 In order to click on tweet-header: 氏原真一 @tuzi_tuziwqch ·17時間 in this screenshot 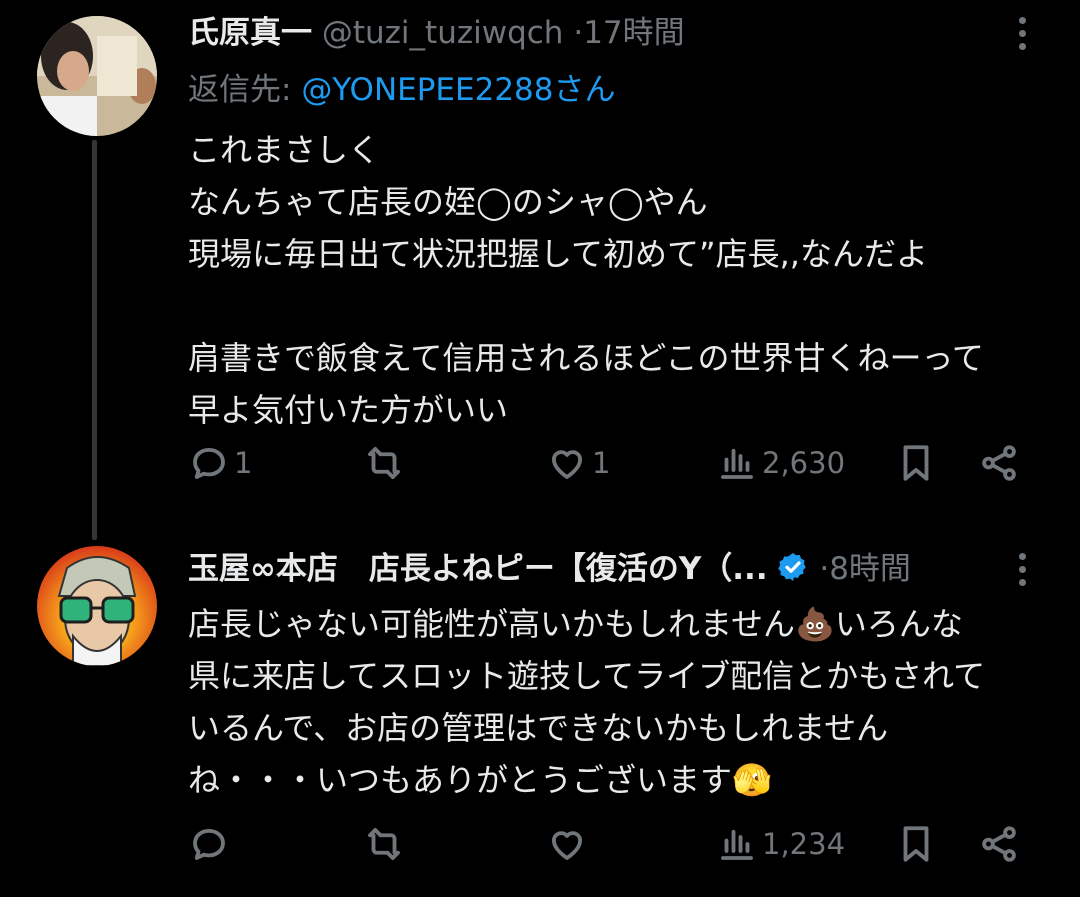, I will do `click(436, 33)`.